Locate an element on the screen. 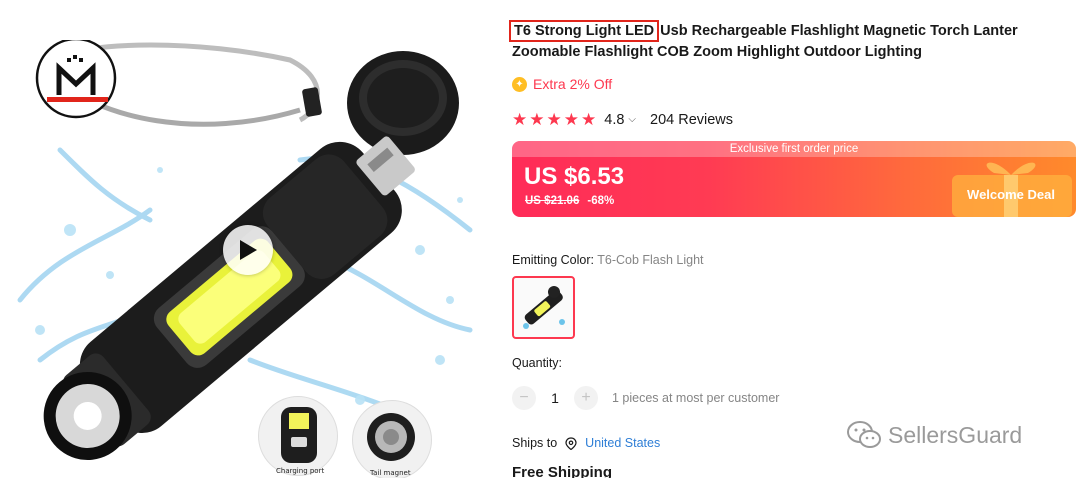  watermark-text: SellersGuard is located at coordinates (955, 434).